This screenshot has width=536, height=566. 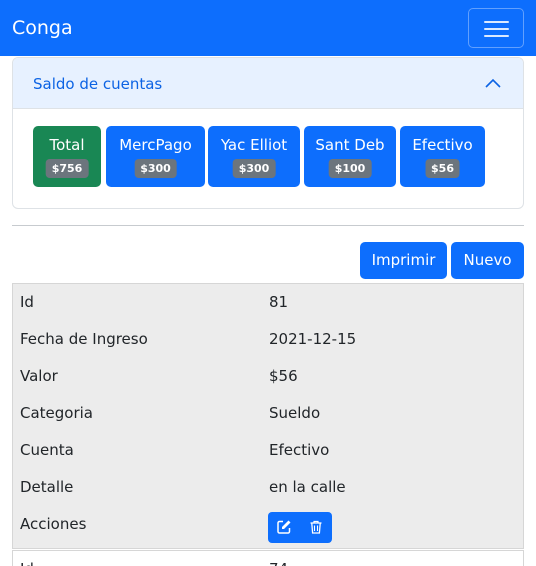 What do you see at coordinates (350, 145) in the screenshot?
I see `account-label: Sant Deb` at bounding box center [350, 145].